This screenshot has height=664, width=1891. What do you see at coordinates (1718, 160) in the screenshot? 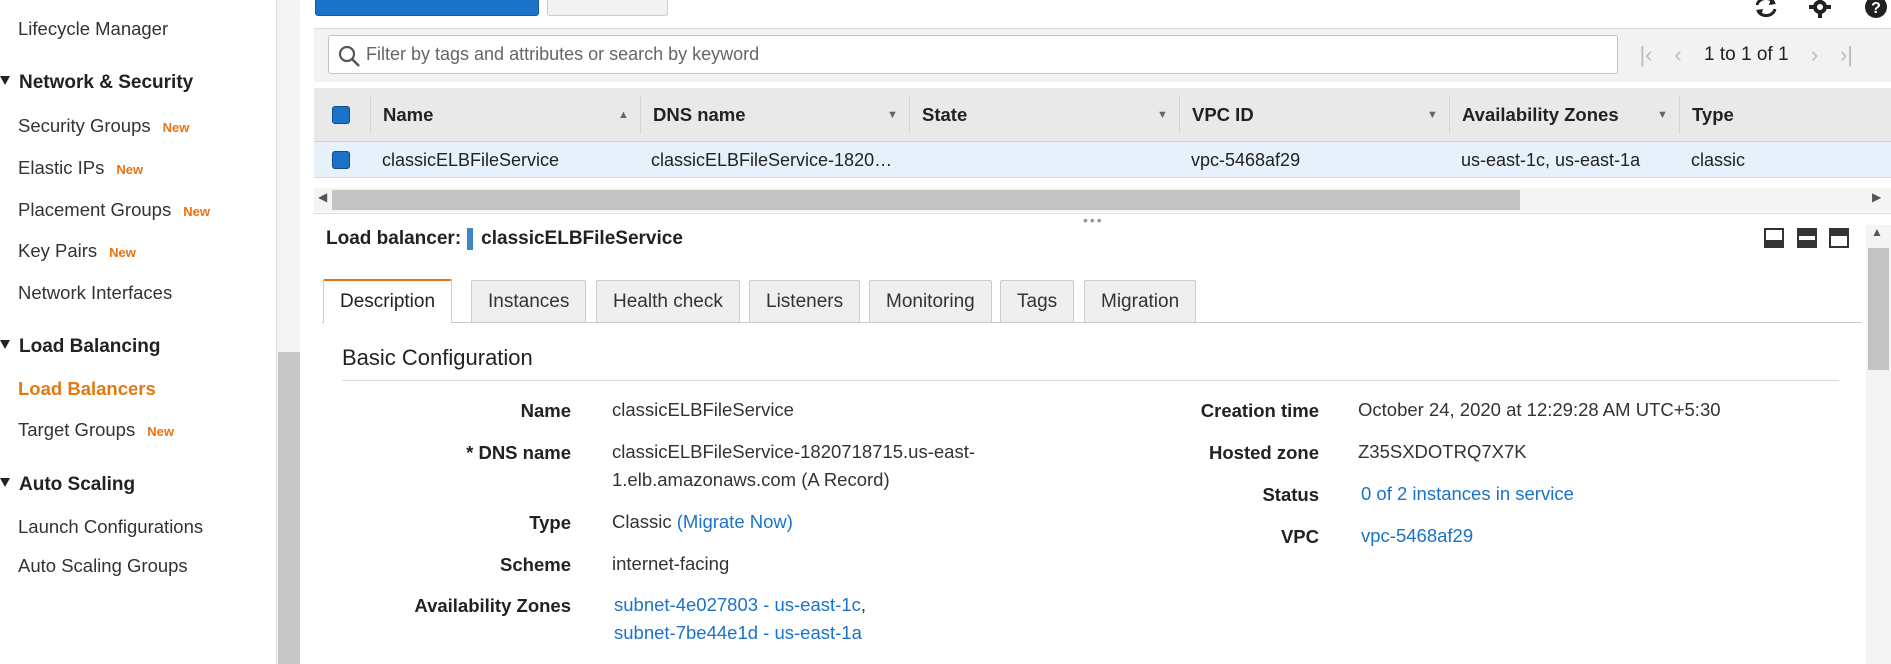
I see `cell-type: classic` at bounding box center [1718, 160].